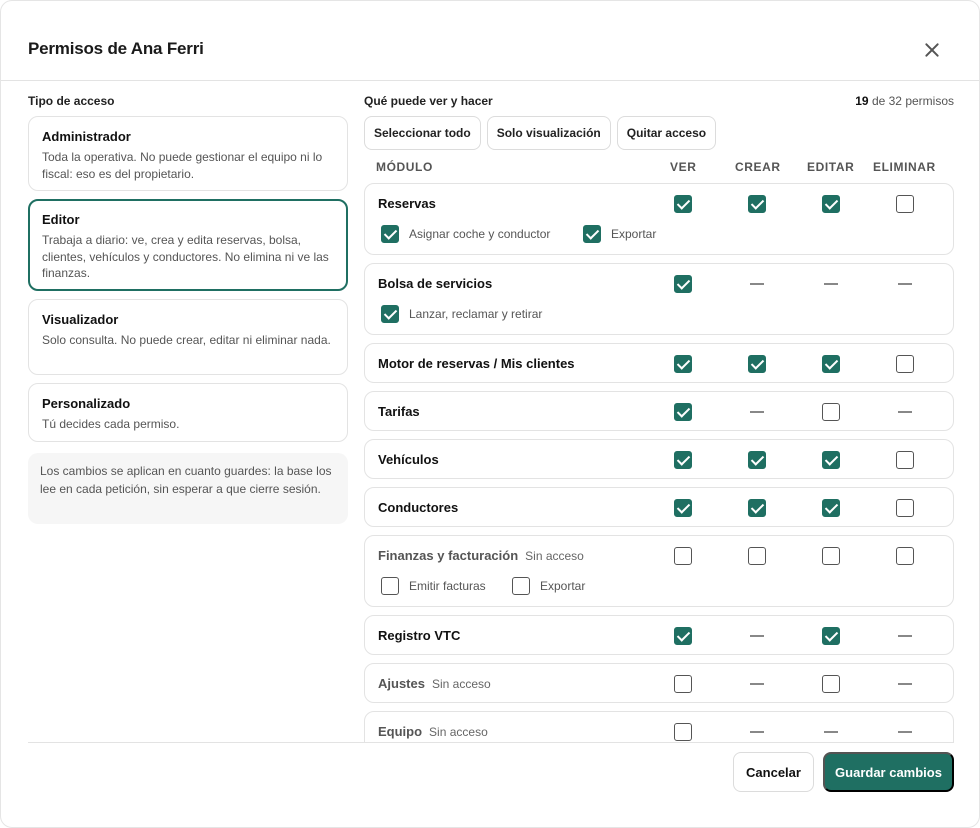  What do you see at coordinates (659, 683) in the screenshot?
I see `module-row-ajustes: Ajustes Sin acceso` at bounding box center [659, 683].